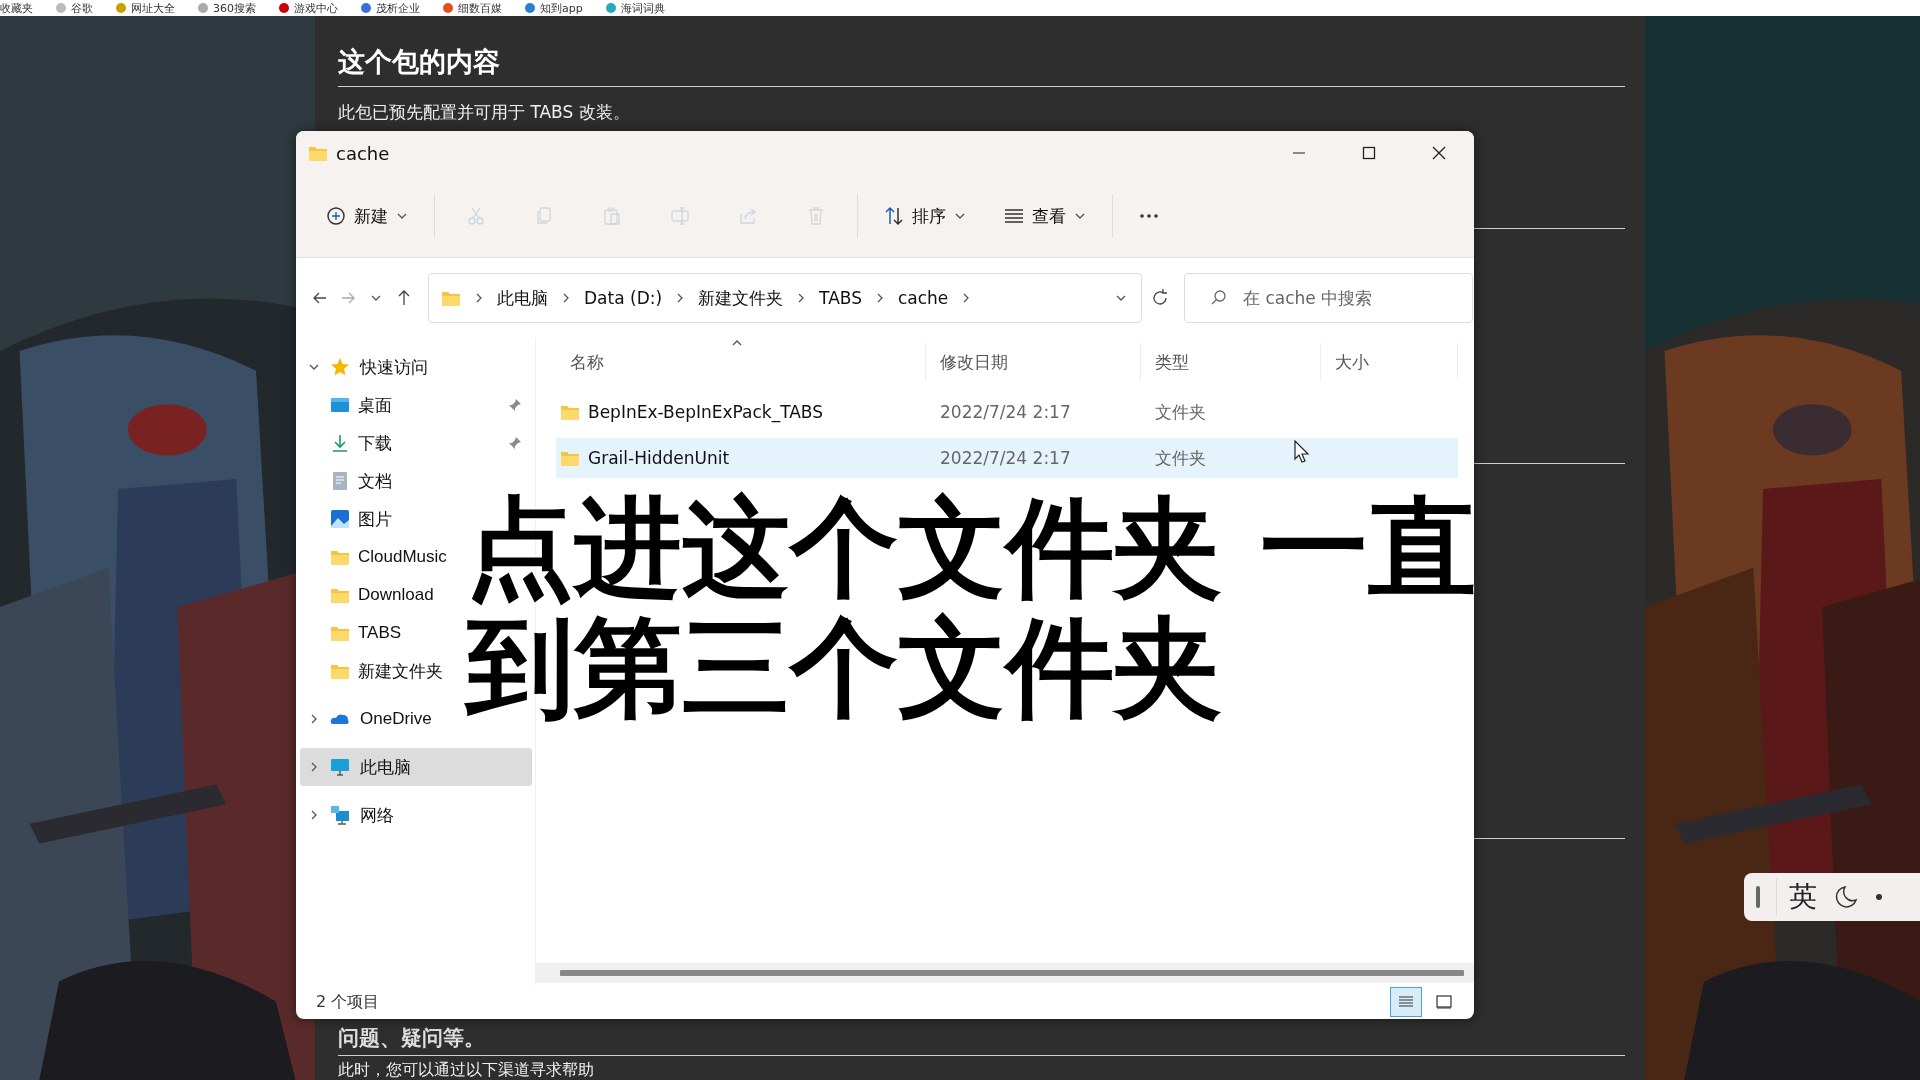  What do you see at coordinates (741, 362) in the screenshot?
I see `column-header: 名称` at bounding box center [741, 362].